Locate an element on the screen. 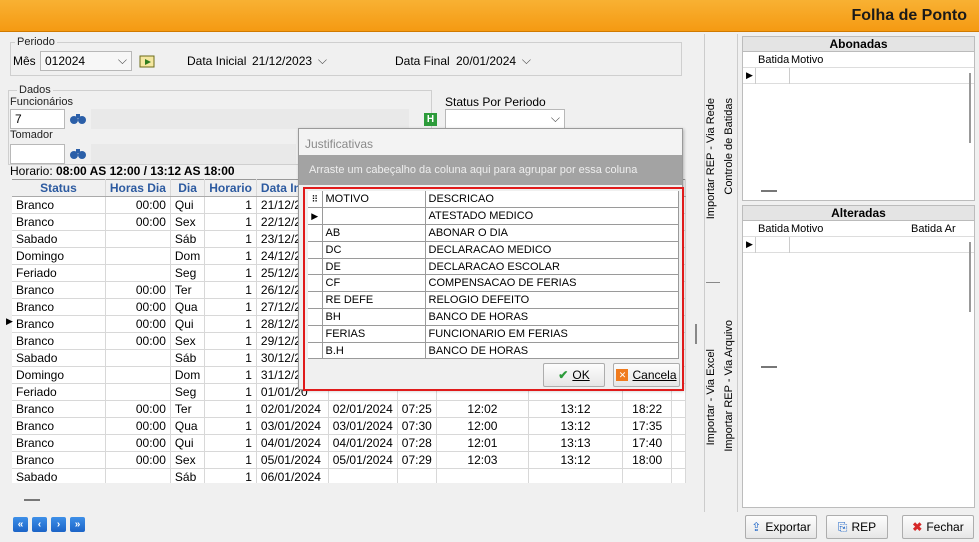  funcionario-input: 7 is located at coordinates (37, 119).